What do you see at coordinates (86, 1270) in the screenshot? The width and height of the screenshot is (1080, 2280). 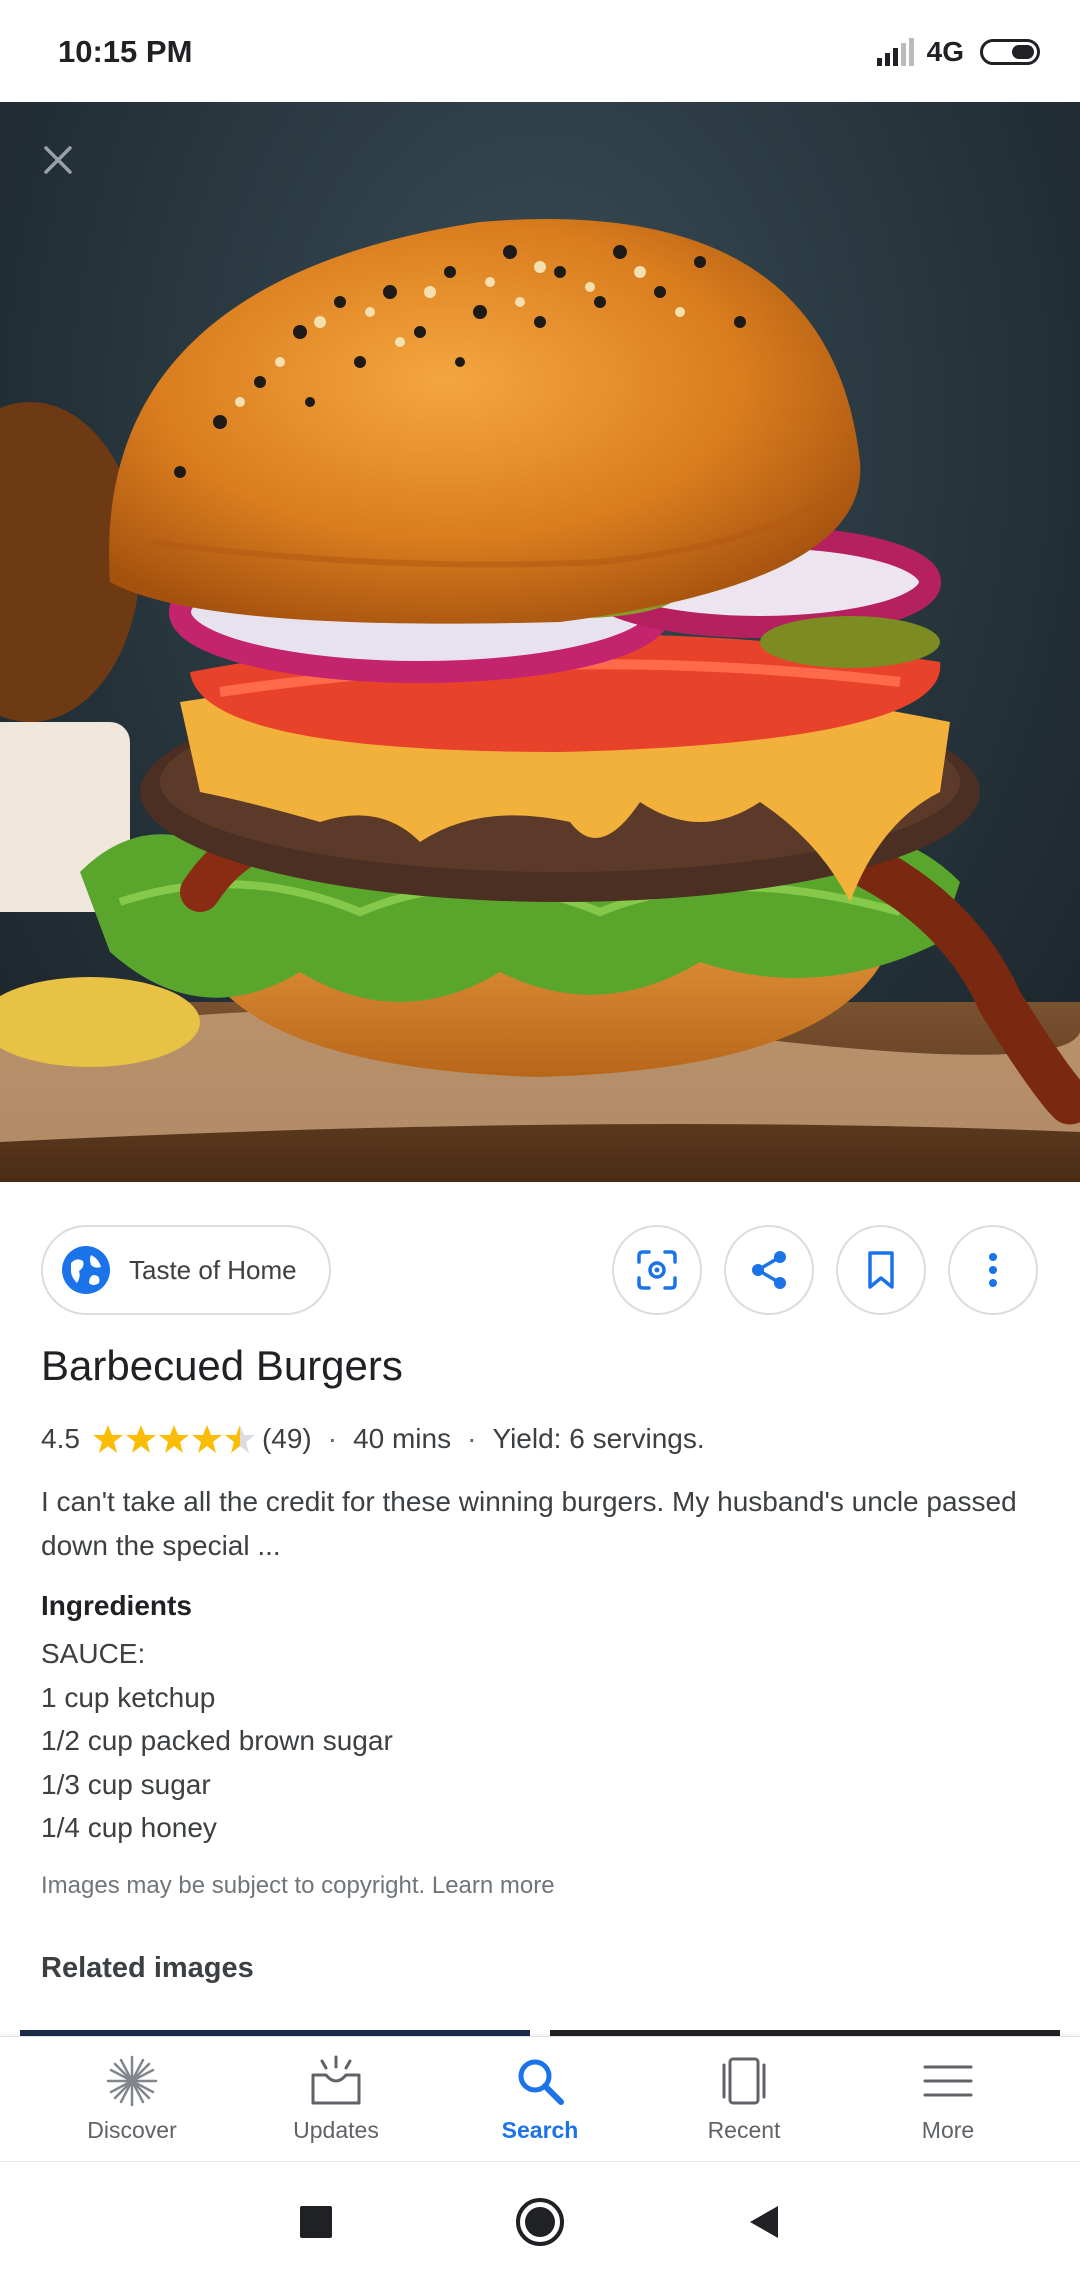 I see `globe-icon` at bounding box center [86, 1270].